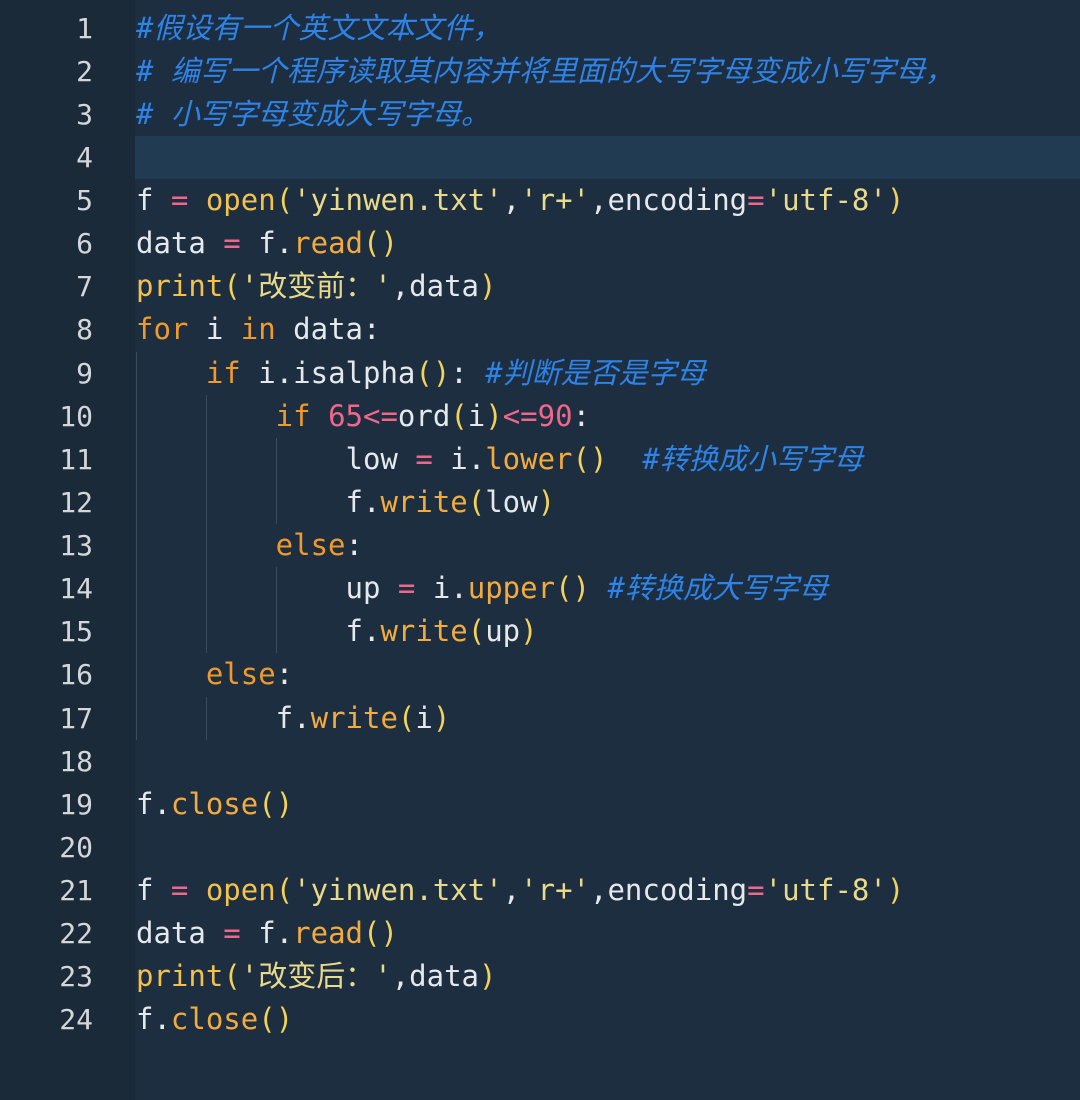 This screenshot has width=1080, height=1100. Describe the element at coordinates (76, 934) in the screenshot. I see `line-number: 22` at that location.